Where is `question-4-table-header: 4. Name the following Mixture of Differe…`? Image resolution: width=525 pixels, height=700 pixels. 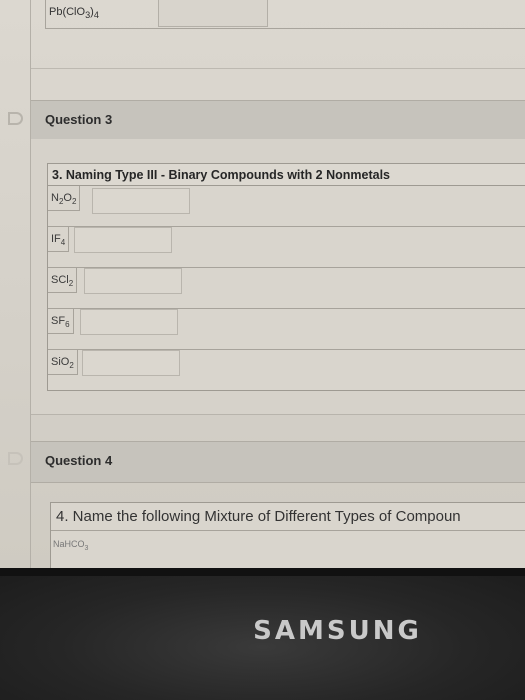
question-4-table-header: 4. Name the following Mixture of Differe… is located at coordinates (288, 517).